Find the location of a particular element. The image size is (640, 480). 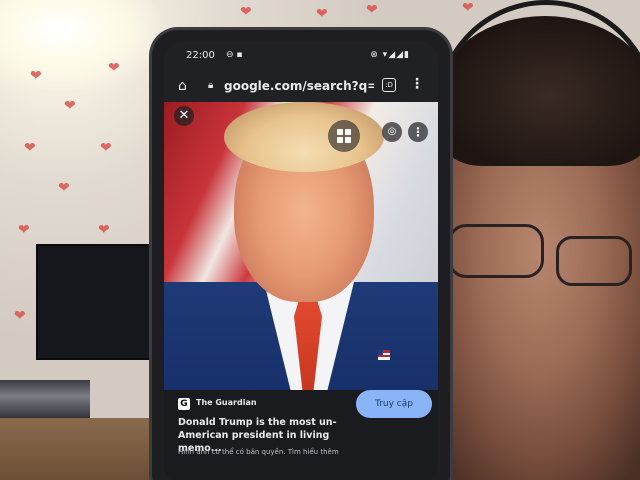

source-name: The Guardian is located at coordinates (226, 402).